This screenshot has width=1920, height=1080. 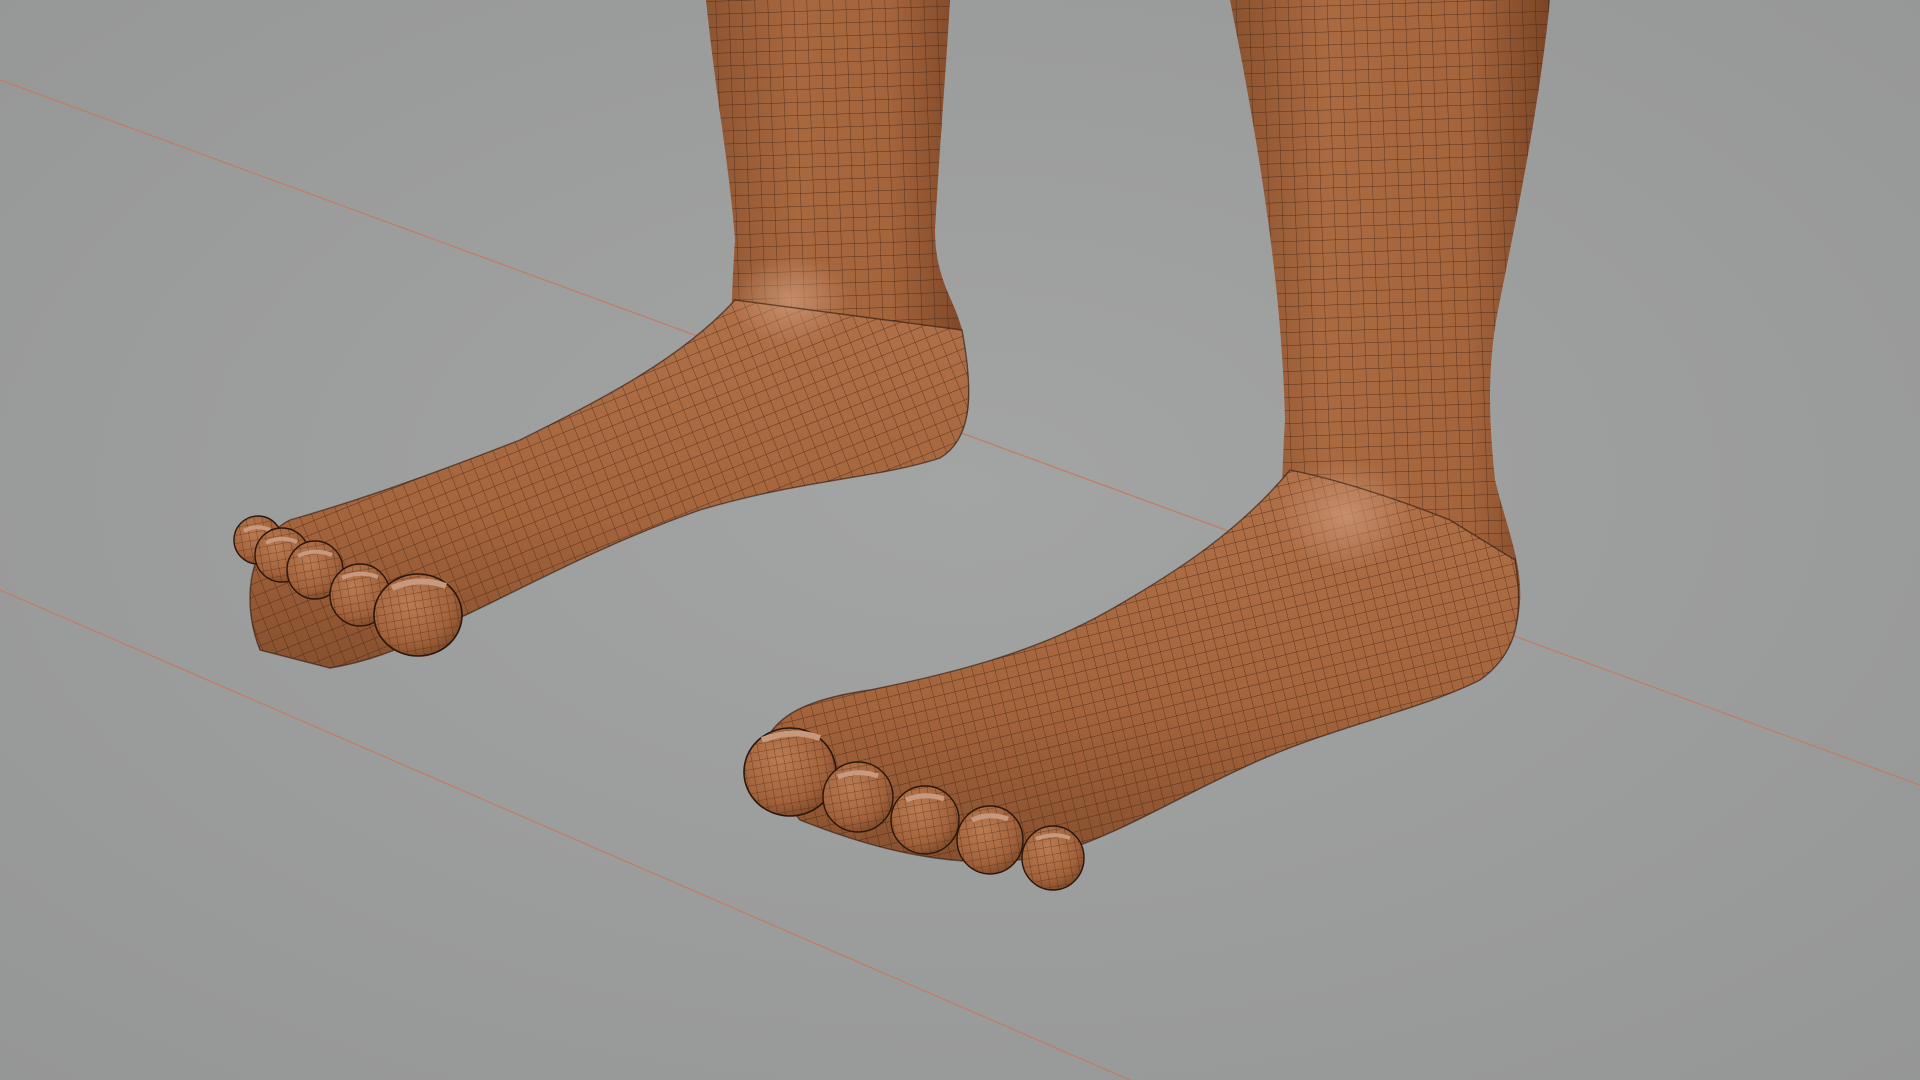 I want to click on left-ankle-highlight, so click(x=790, y=300).